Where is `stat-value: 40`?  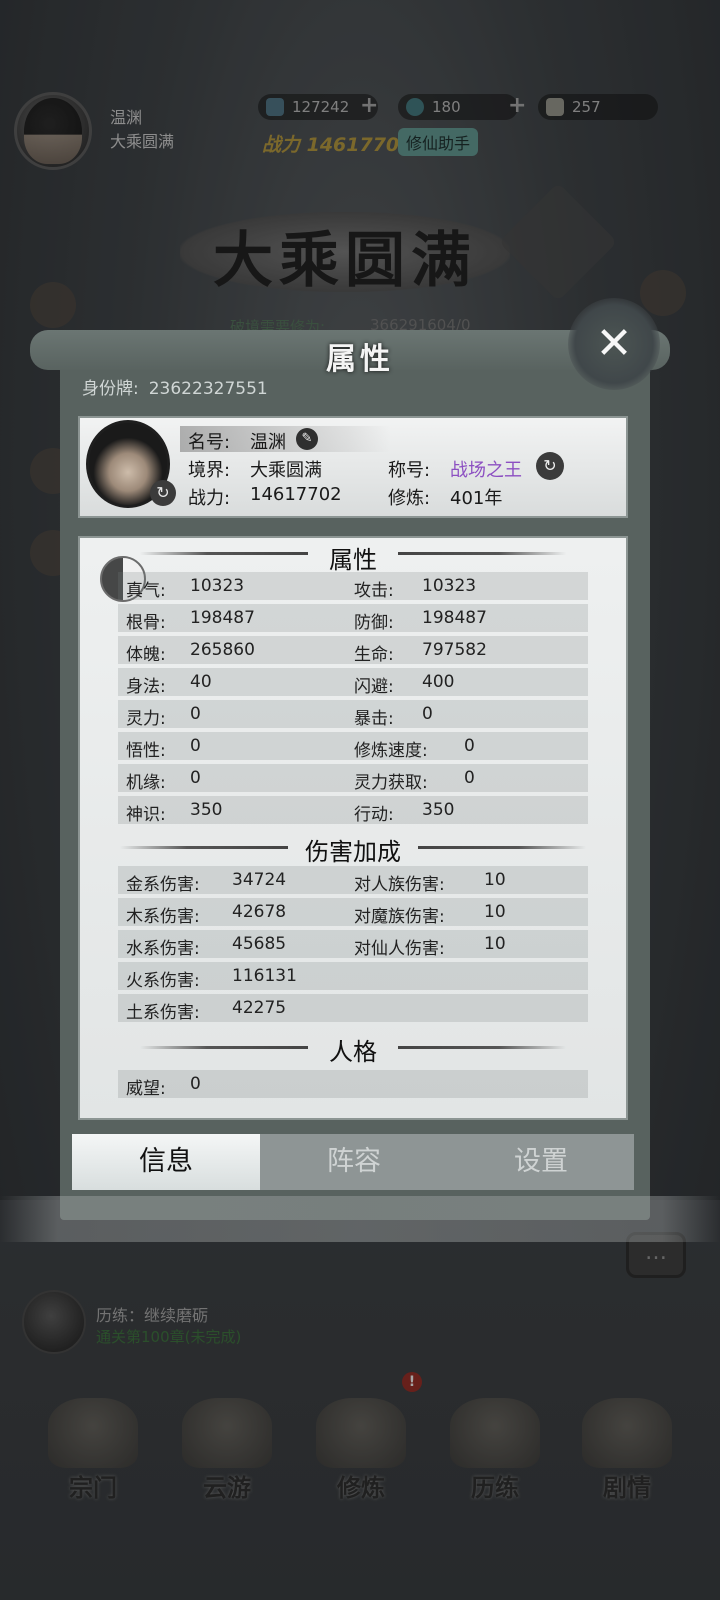
stat-value: 40 is located at coordinates (201, 682).